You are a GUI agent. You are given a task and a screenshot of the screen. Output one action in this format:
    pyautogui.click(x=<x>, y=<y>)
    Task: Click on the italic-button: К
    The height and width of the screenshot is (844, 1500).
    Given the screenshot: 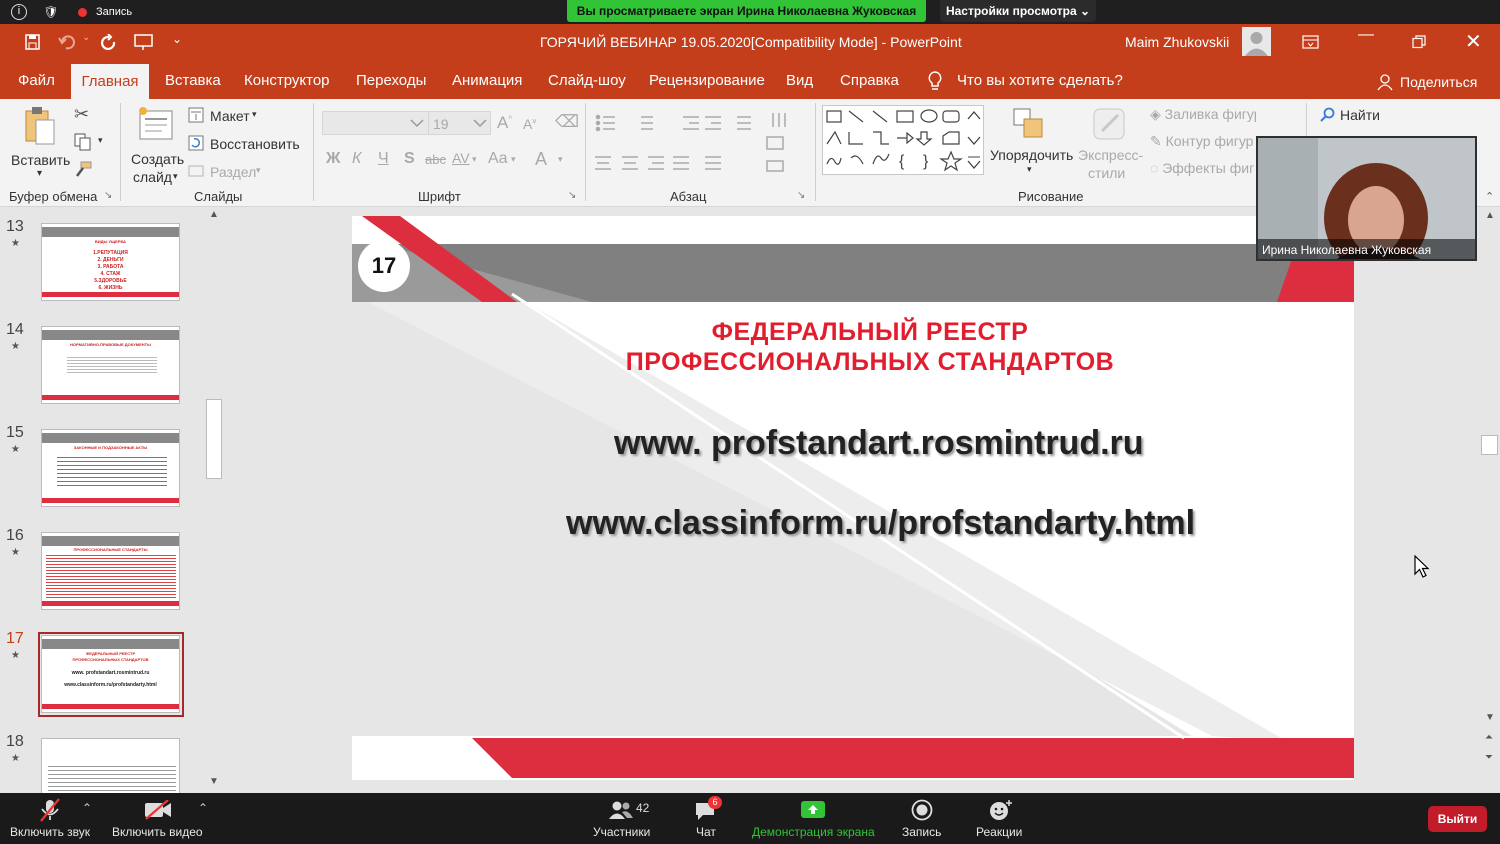 What is the action you would take?
    pyautogui.click(x=356, y=159)
    